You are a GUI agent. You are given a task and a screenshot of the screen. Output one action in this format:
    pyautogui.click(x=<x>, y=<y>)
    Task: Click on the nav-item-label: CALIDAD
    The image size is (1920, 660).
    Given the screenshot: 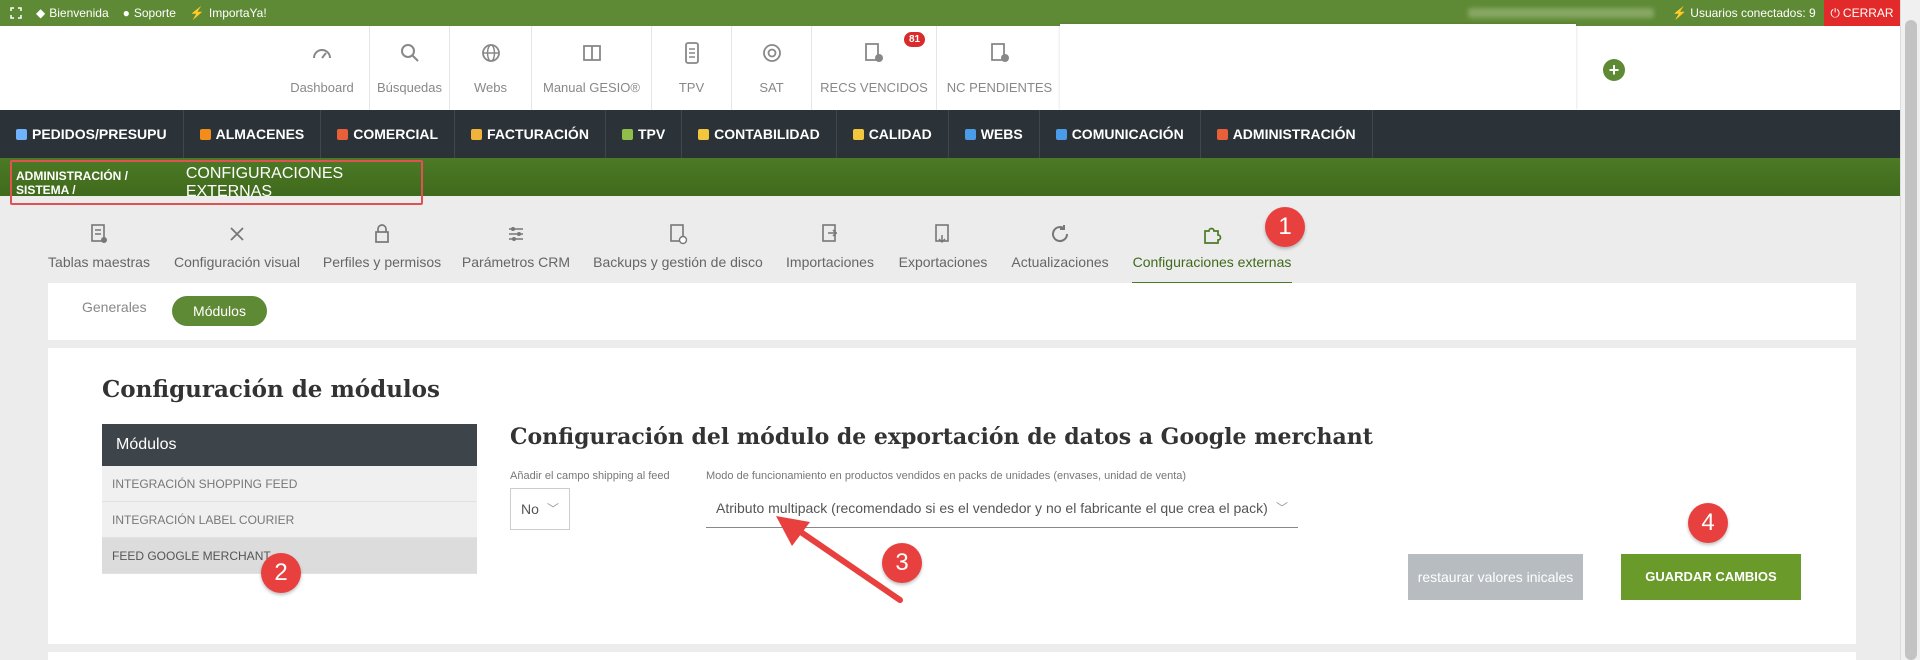 What is the action you would take?
    pyautogui.click(x=900, y=134)
    